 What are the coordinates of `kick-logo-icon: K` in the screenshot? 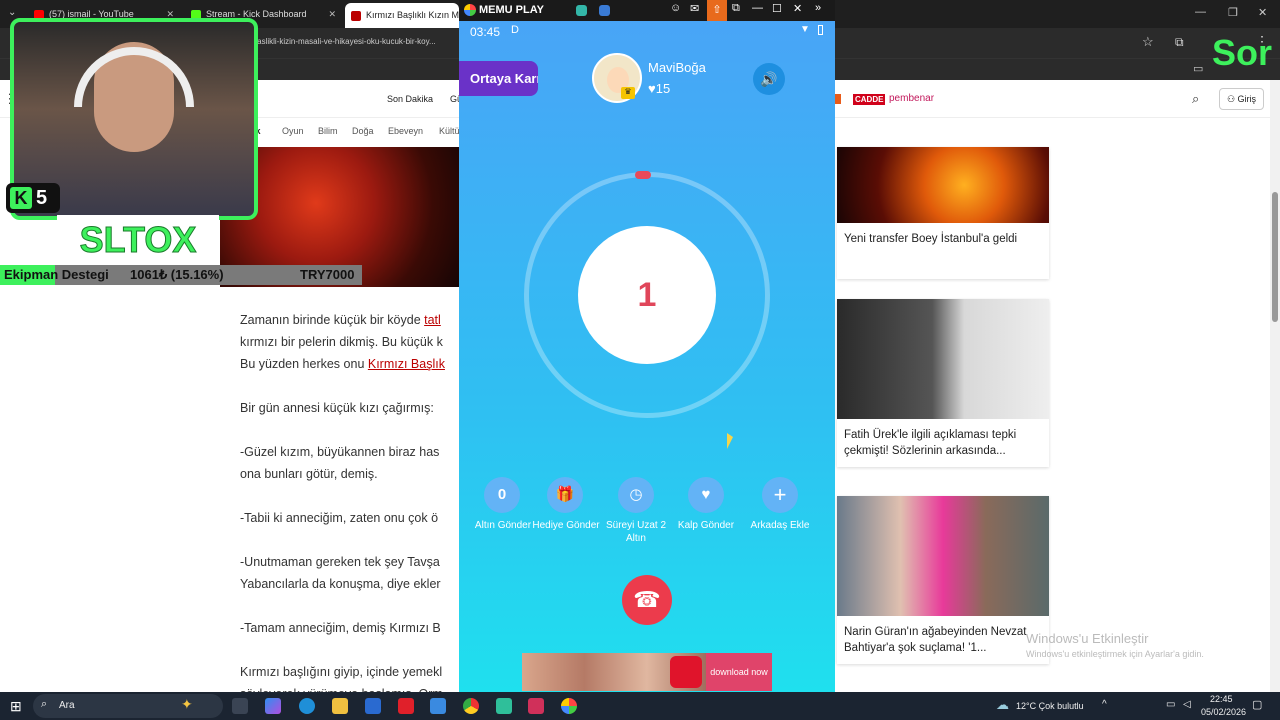 It's located at (21, 198).